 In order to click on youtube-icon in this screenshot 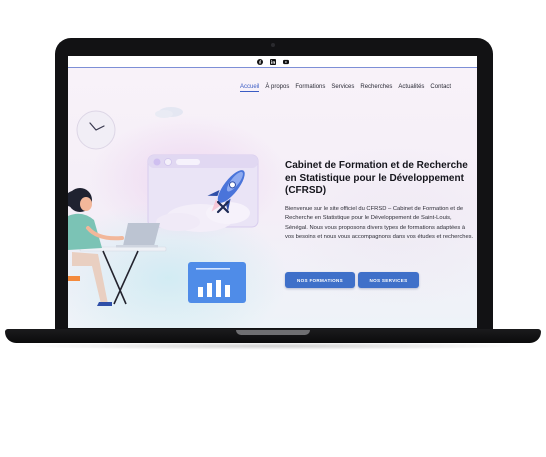, I will do `click(285, 62)`.